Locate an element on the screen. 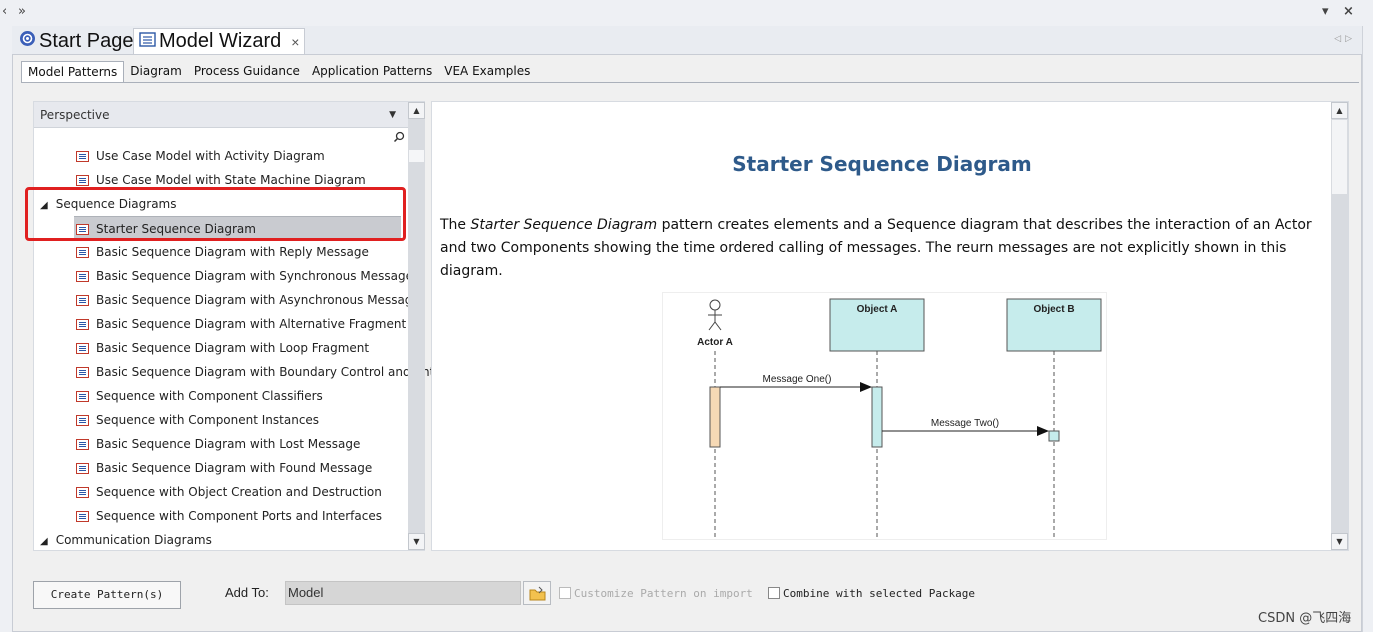 This screenshot has height=632, width=1373. browse-package-button is located at coordinates (537, 593).